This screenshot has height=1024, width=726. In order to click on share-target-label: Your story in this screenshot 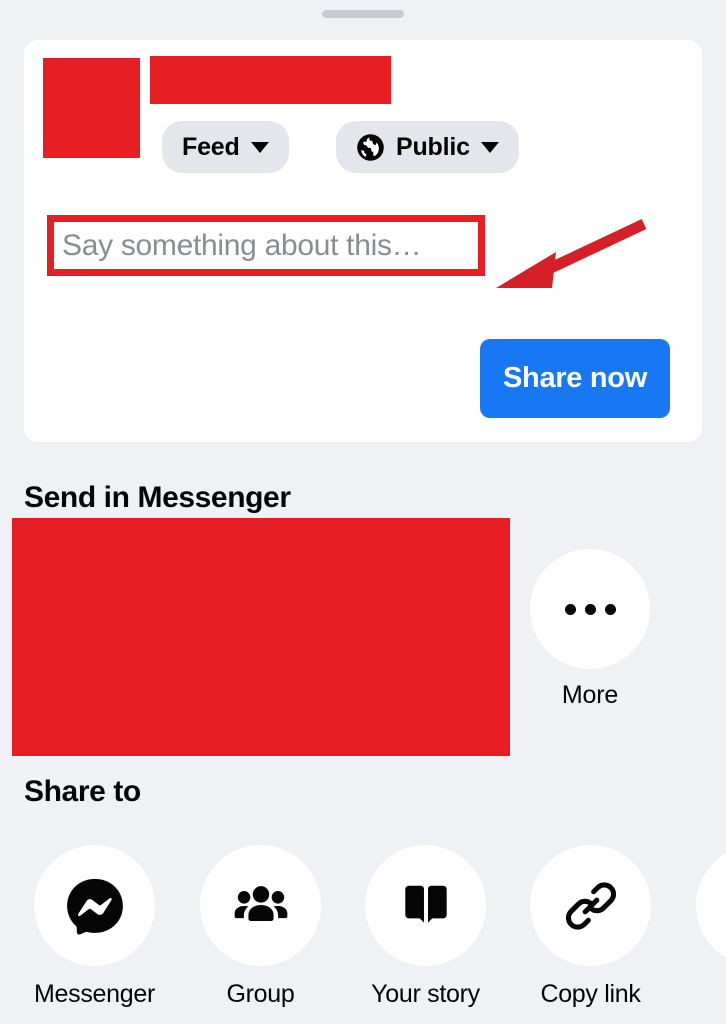, I will do `click(425, 994)`.